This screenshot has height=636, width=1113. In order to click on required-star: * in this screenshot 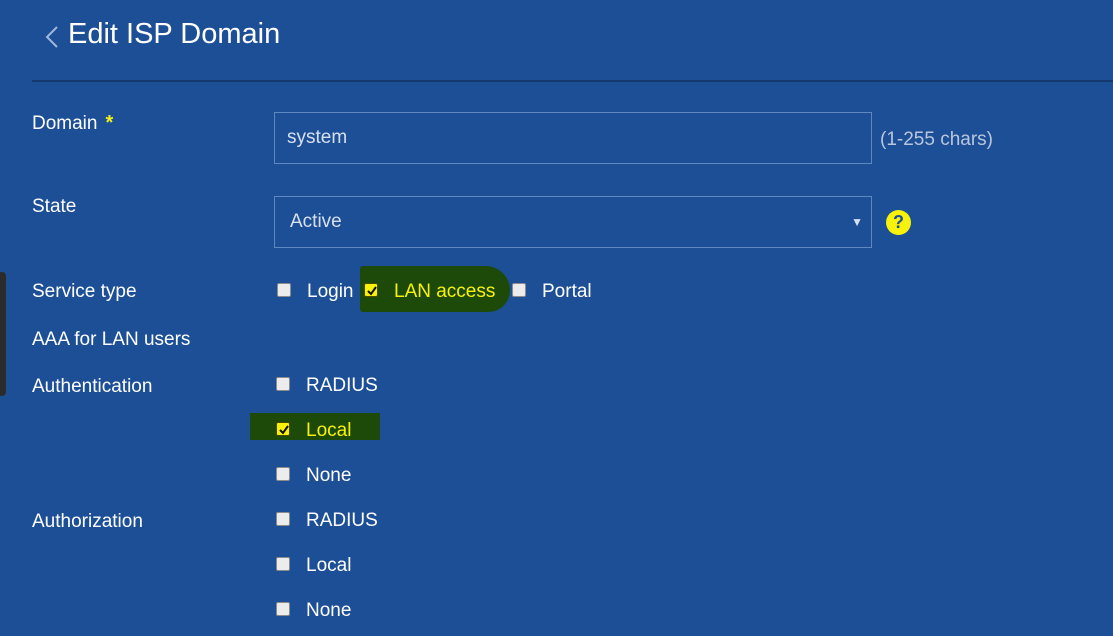, I will do `click(109, 123)`.